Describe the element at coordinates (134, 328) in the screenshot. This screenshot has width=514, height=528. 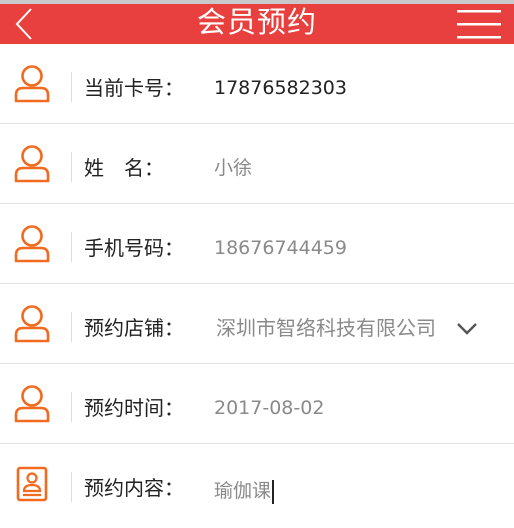
I see `store-label: 预约店铺：` at that location.